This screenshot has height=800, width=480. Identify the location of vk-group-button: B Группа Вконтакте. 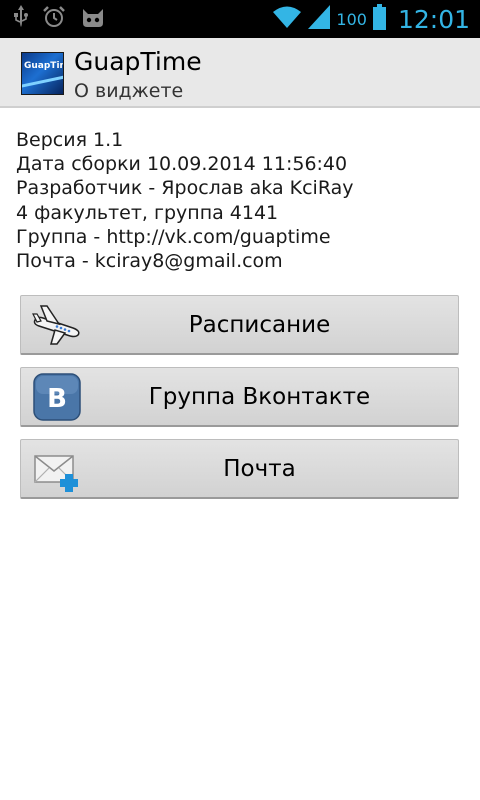
(239, 397).